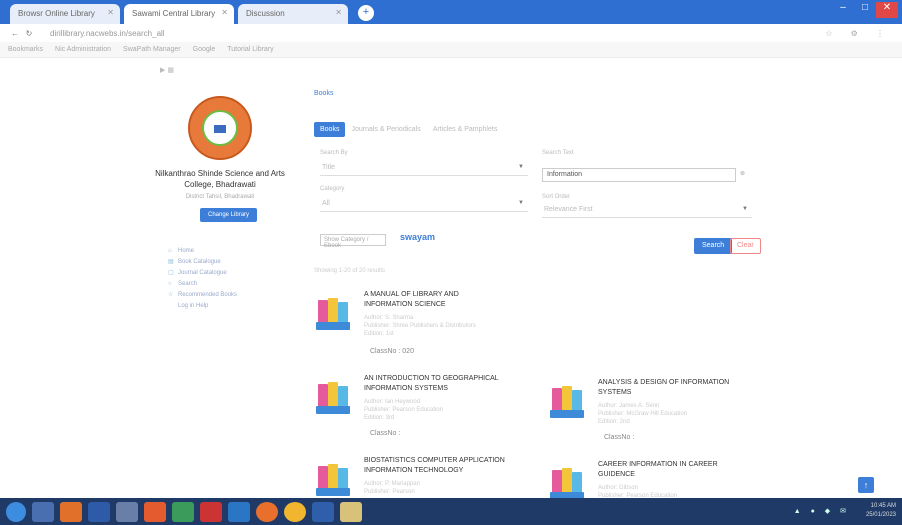  I want to click on tab-books: Books, so click(330, 129).